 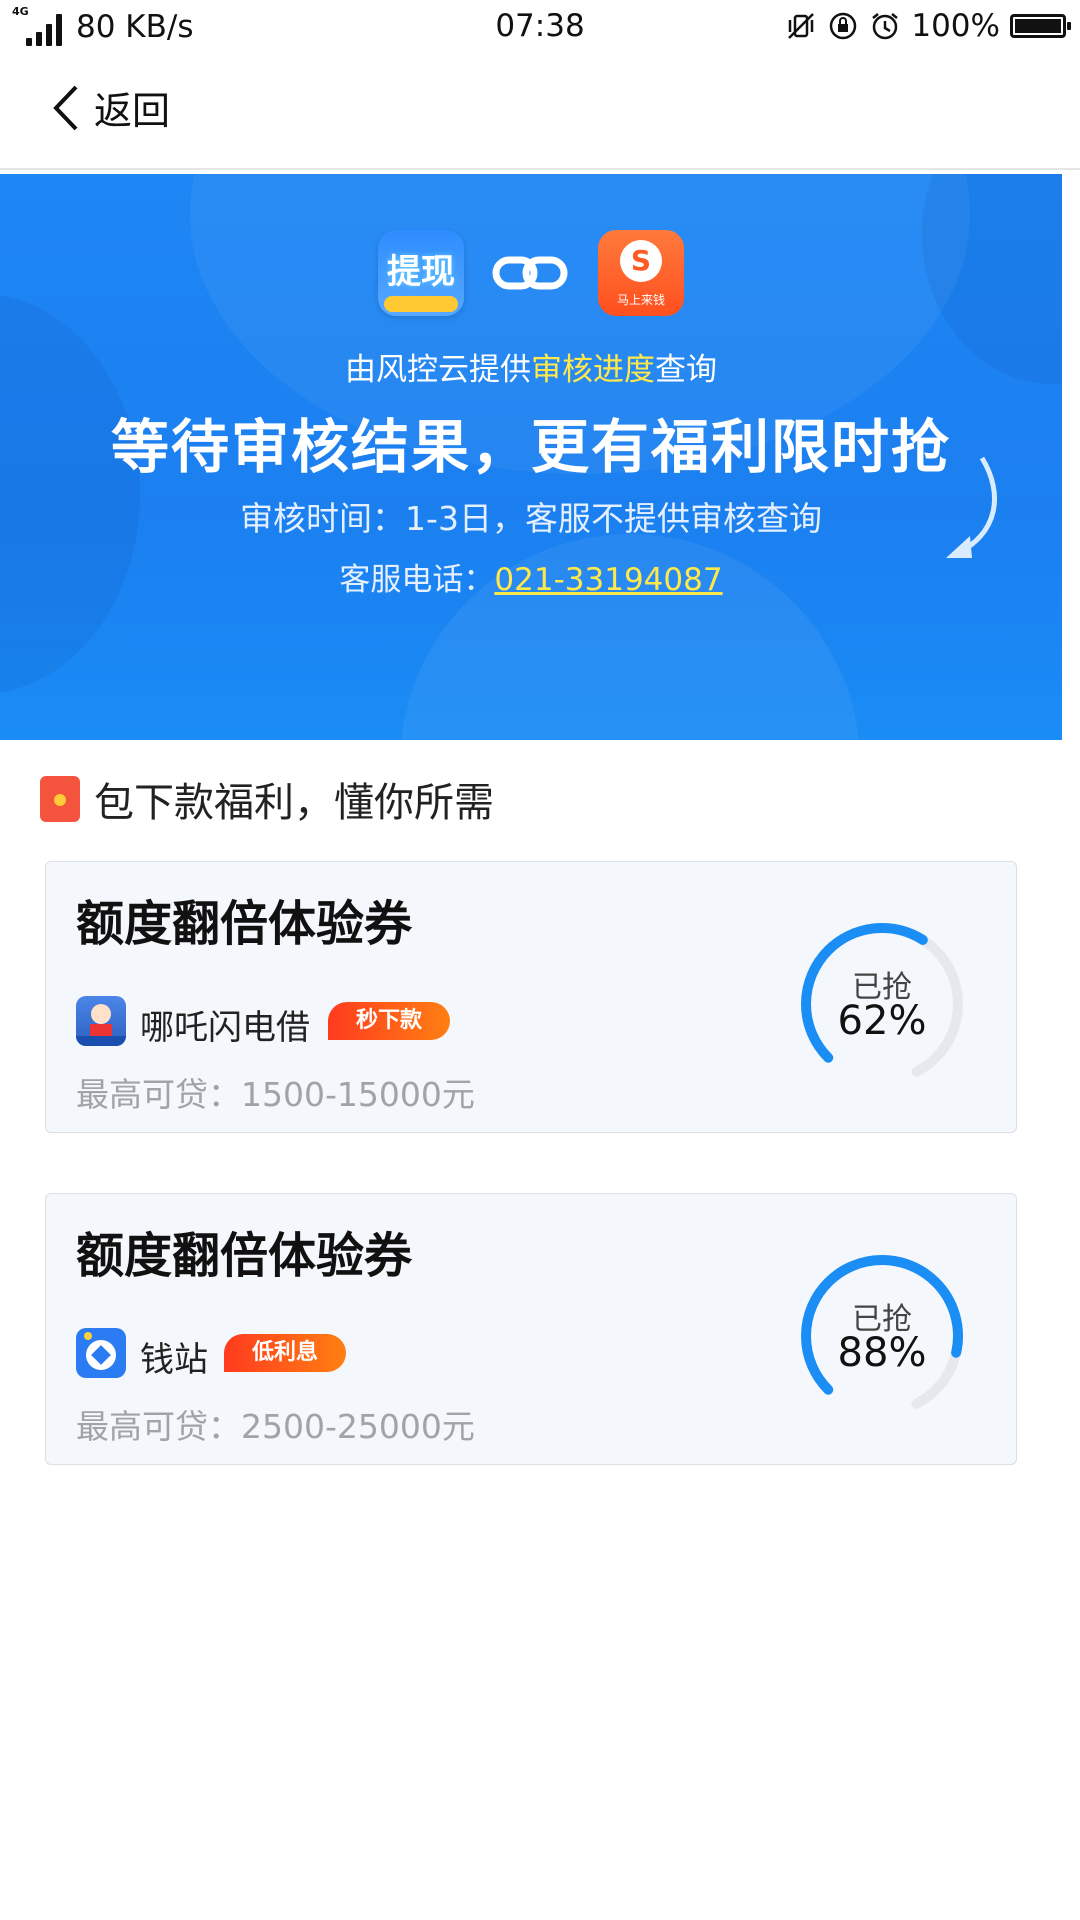 I want to click on rotation-lock-icon, so click(x=843, y=26).